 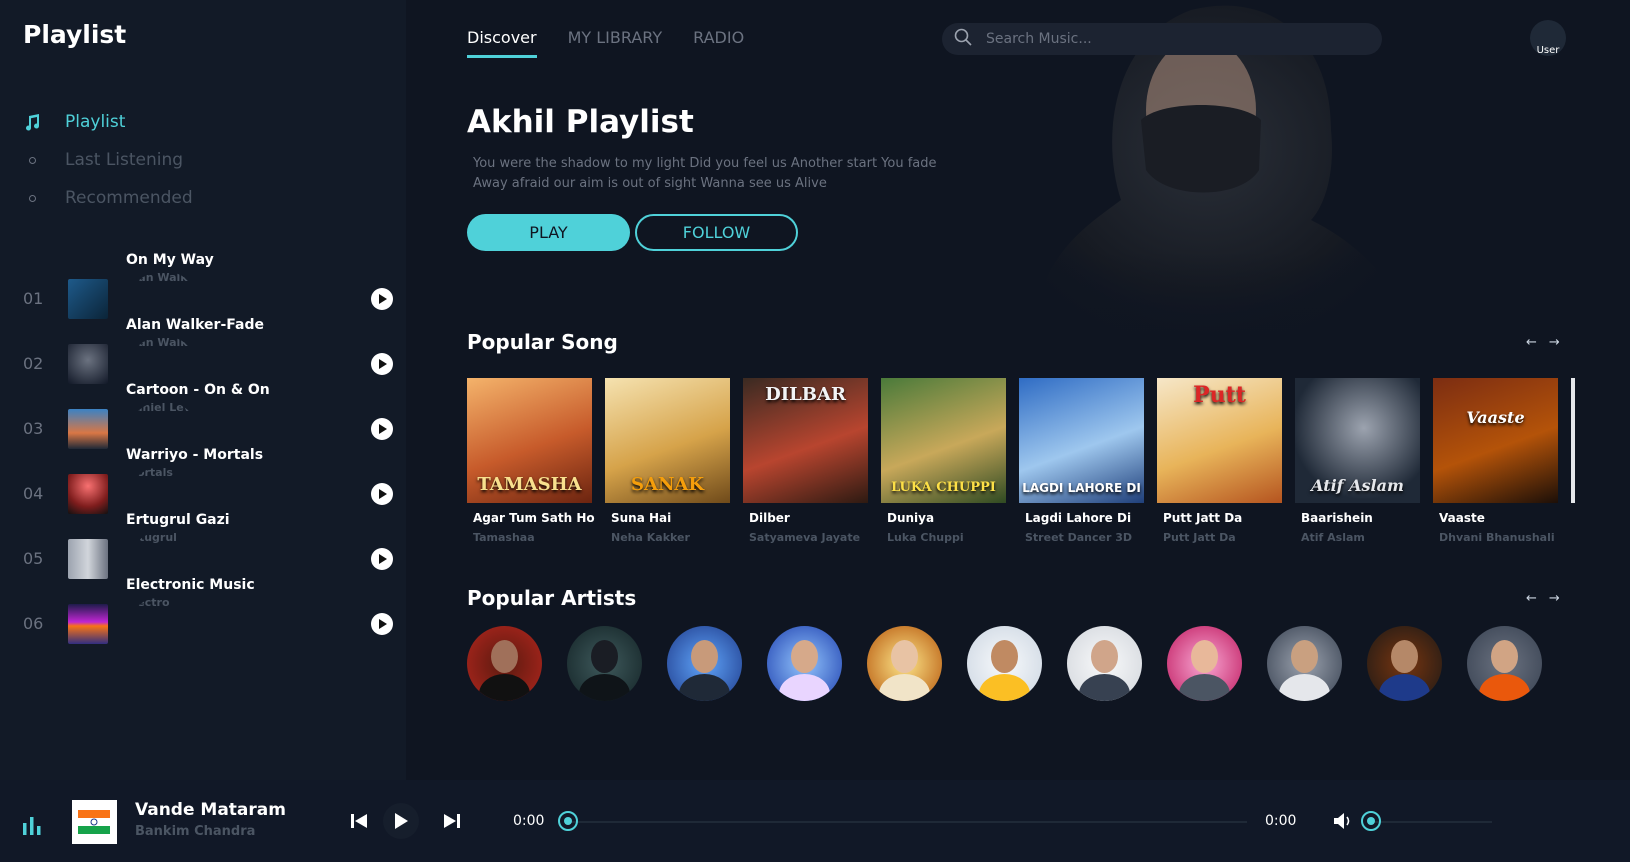 I want to click on song-card: TAMASHA Agar Tum Sath Ho Tamashaa, so click(x=531, y=461).